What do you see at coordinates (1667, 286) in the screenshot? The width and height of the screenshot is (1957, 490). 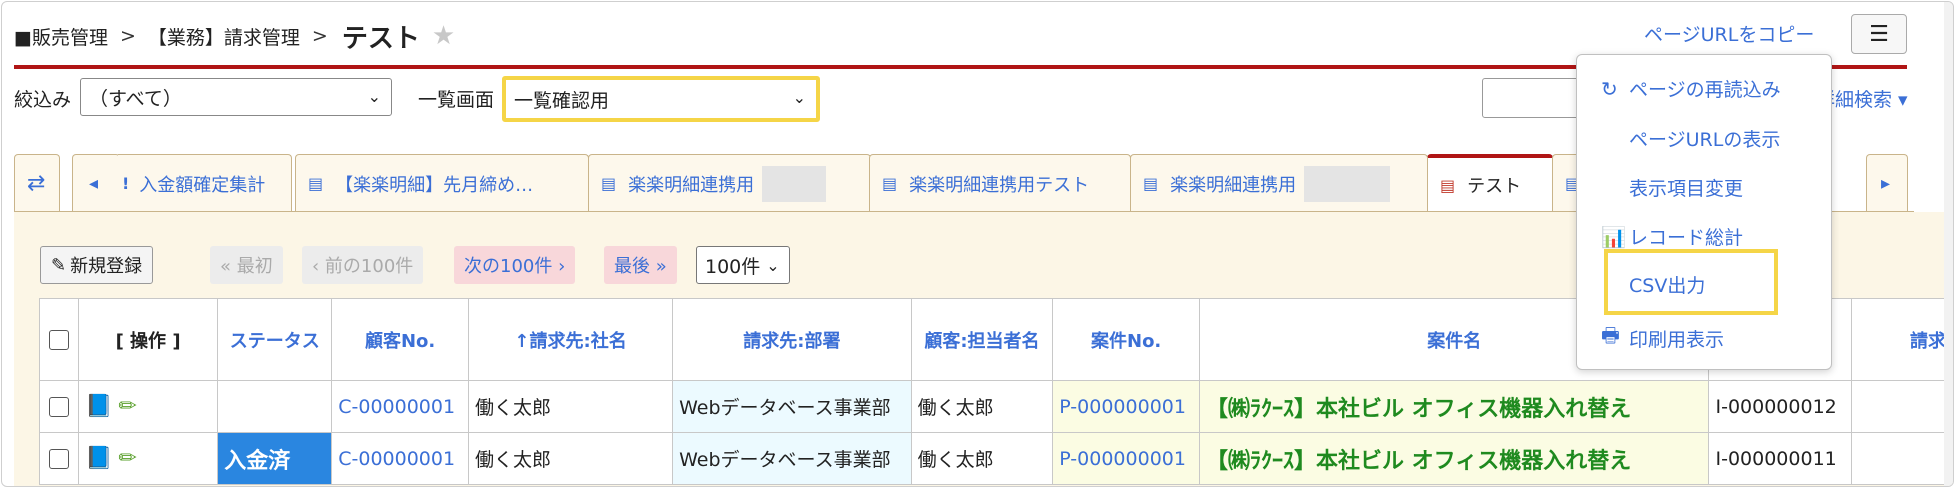 I see `menu-item-label: CSV出力` at bounding box center [1667, 286].